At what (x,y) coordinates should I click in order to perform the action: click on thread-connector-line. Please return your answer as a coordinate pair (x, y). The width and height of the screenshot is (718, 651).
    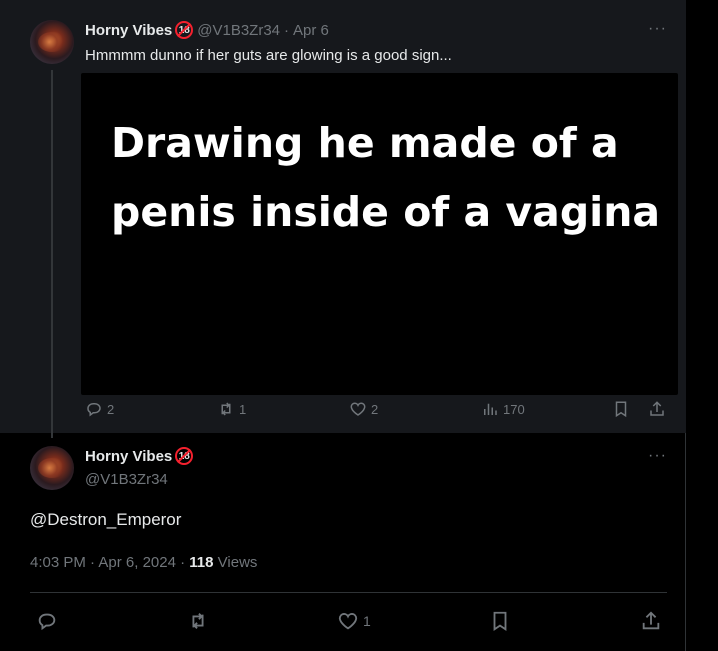
    Looking at the image, I should click on (52, 254).